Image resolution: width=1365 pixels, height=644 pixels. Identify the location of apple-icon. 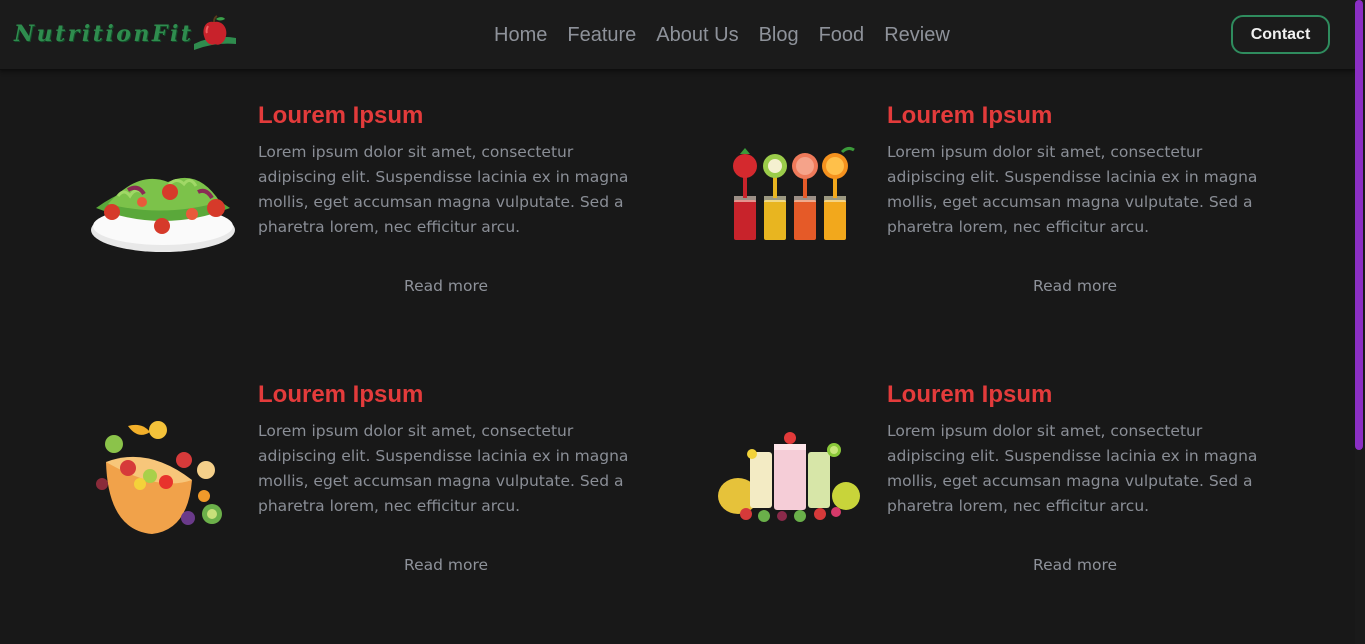
(214, 32).